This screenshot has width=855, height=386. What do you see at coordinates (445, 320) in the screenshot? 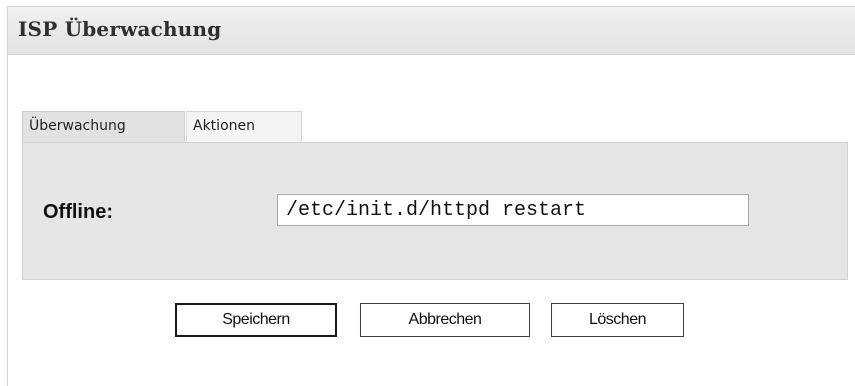
I see `cancel-button: Abbrechen` at bounding box center [445, 320].